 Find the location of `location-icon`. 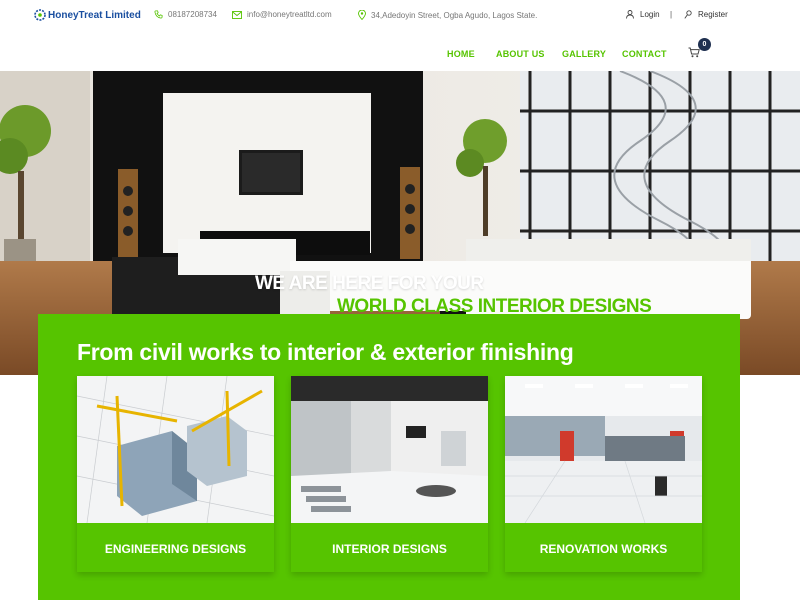

location-icon is located at coordinates (362, 15).